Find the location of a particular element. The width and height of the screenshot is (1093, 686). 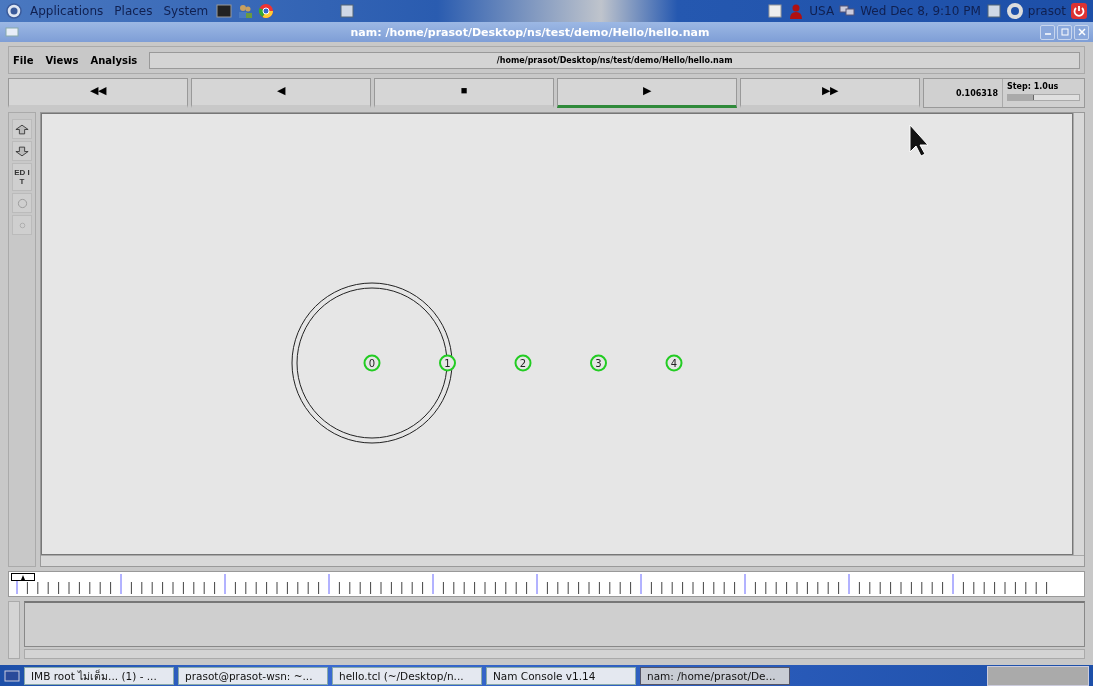

network-node: 4 is located at coordinates (674, 363).